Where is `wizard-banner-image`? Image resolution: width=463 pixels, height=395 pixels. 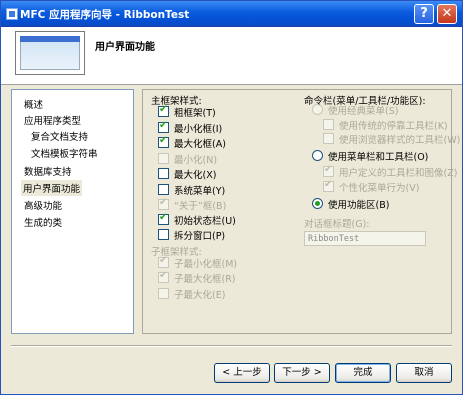 wizard-banner-image is located at coordinates (50, 53).